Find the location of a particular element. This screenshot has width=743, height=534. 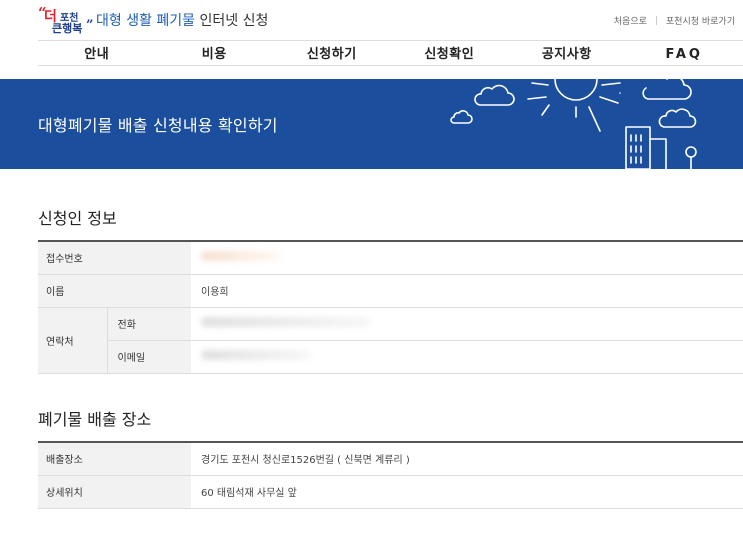

name-label: 이름 is located at coordinates (114, 291).